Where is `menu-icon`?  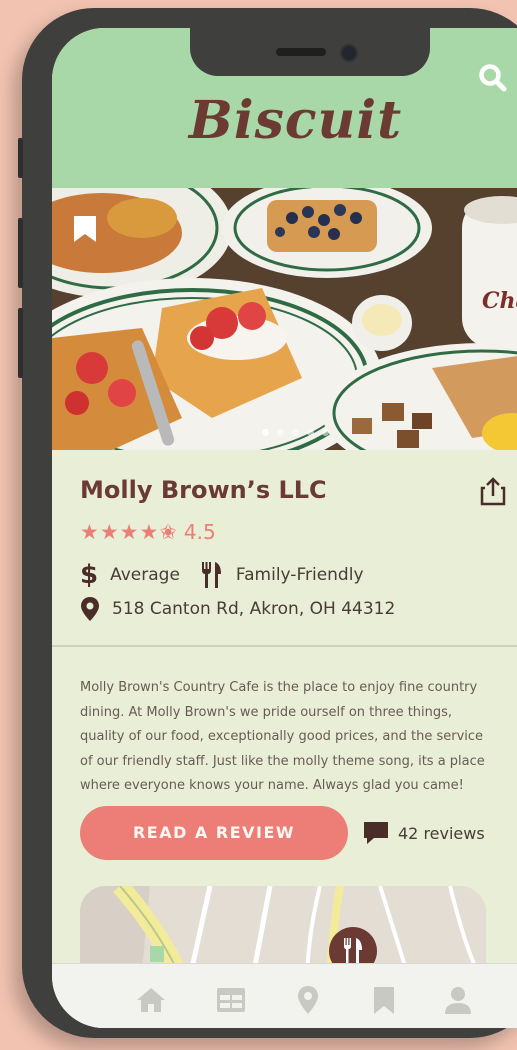
menu-icon is located at coordinates (231, 1000).